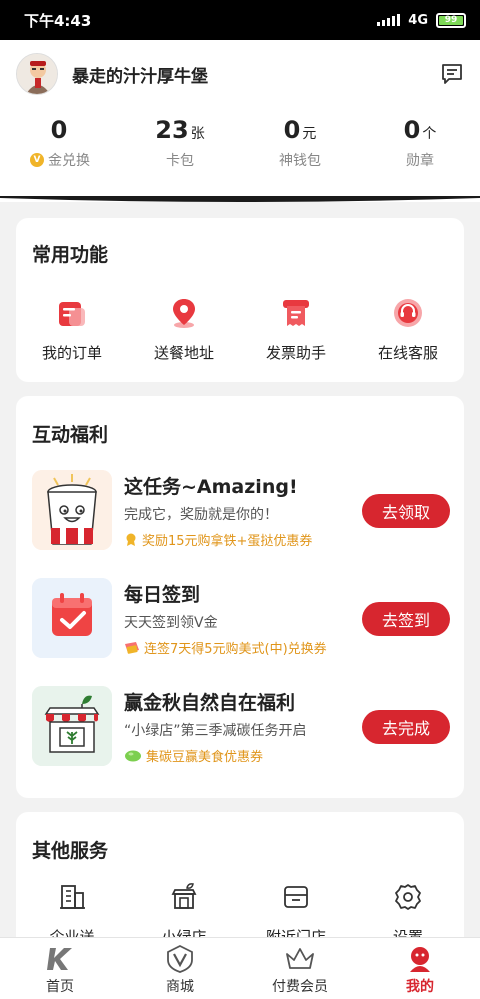 The image size is (480, 999). Describe the element at coordinates (201, 515) in the screenshot. I see `task-desc: 完成它，奖励就是你的！` at that location.